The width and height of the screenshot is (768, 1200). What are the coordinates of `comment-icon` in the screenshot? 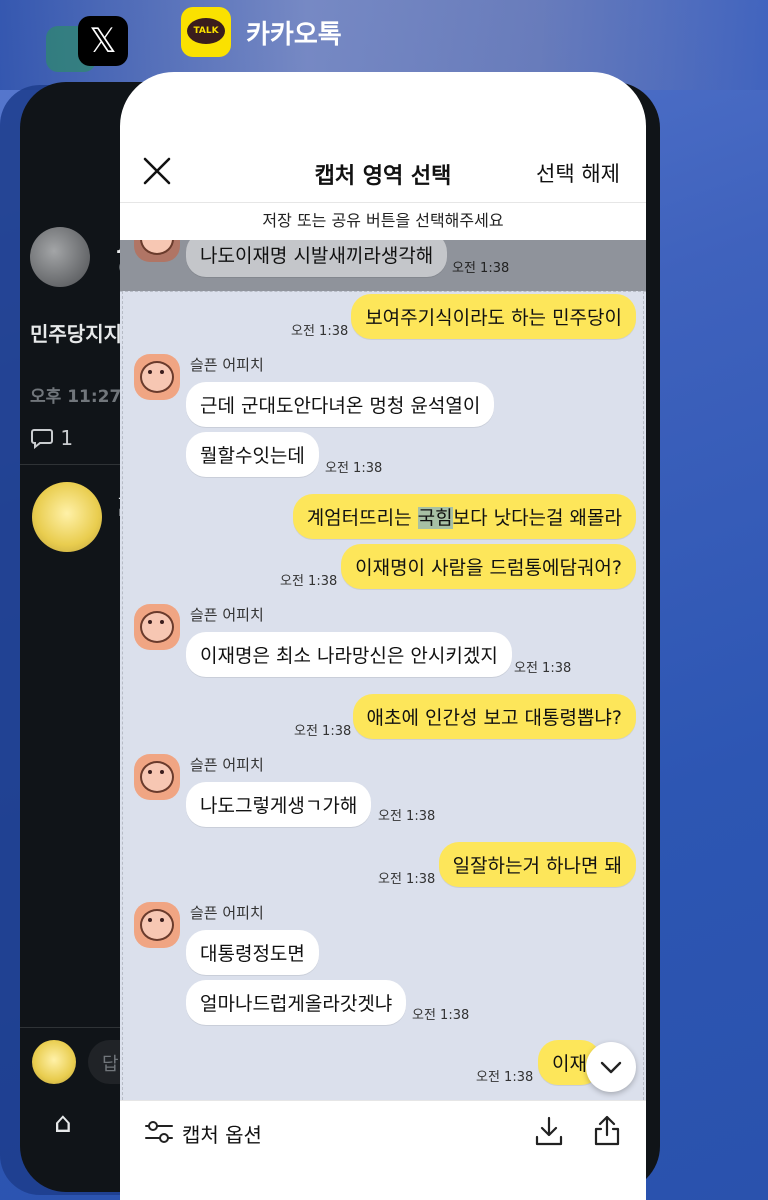 It's located at (42, 439).